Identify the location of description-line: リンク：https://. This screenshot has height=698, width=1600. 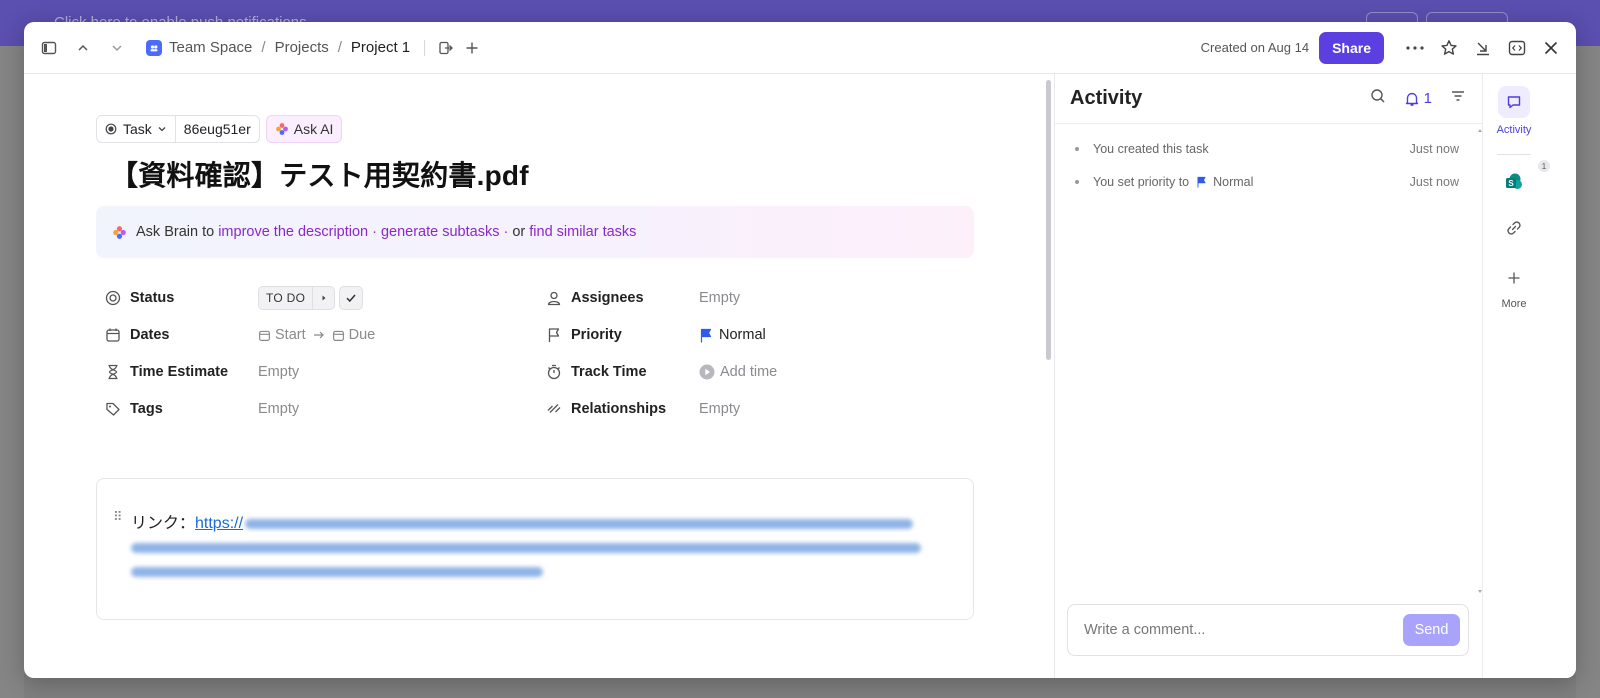
(522, 521).